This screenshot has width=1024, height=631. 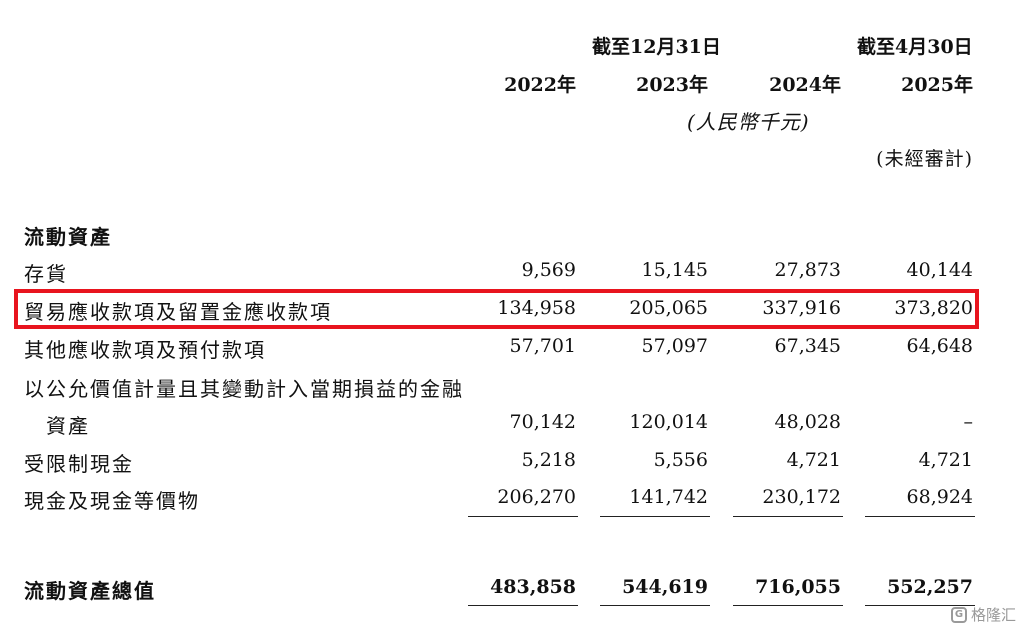 What do you see at coordinates (748, 122) in the screenshot?
I see `unit-label: (人民幣千元)` at bounding box center [748, 122].